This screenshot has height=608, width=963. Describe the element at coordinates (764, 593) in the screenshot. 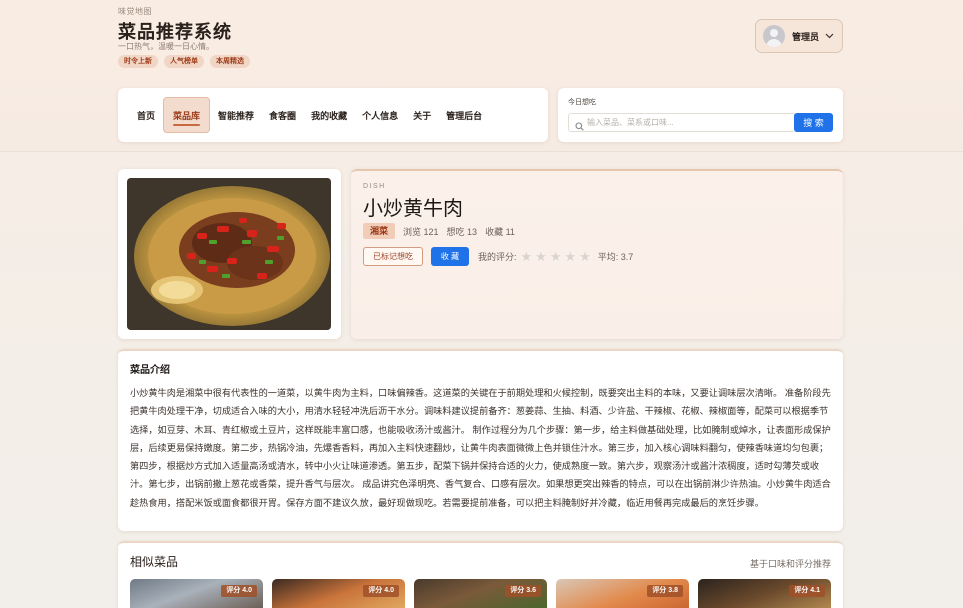

I see `similar-dish-card: 评分 4.1` at that location.